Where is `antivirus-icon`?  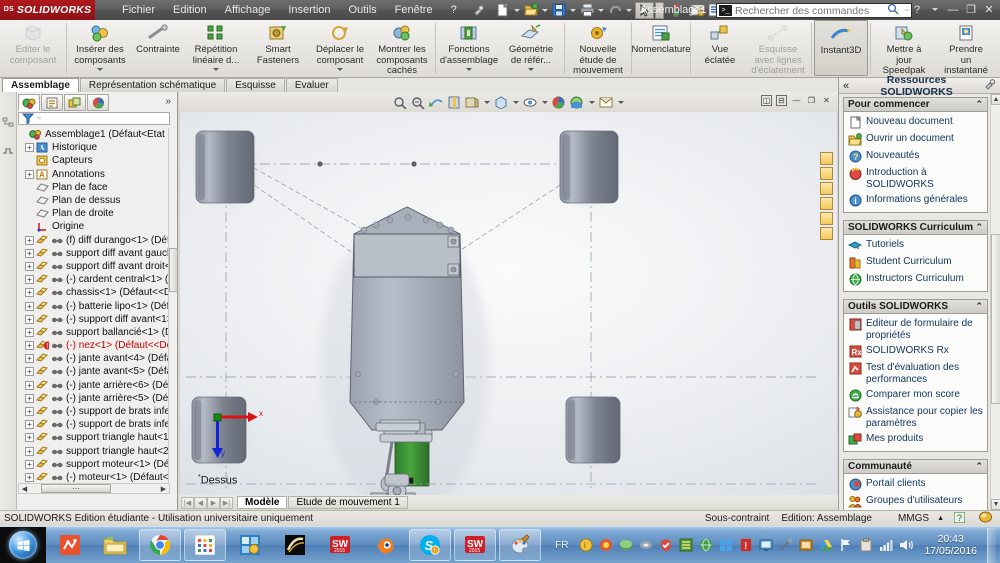
antivirus-icon is located at coordinates (606, 545).